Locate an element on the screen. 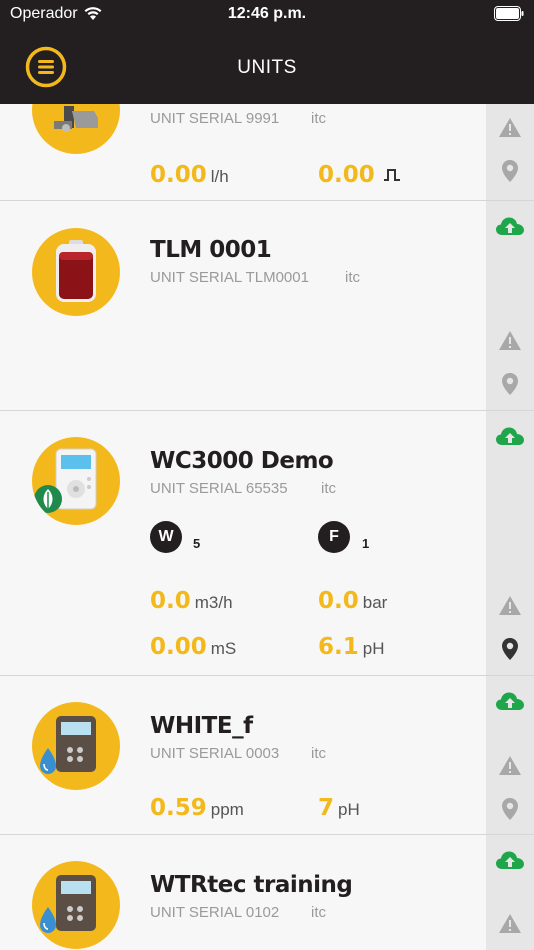  unit-serial: UNIT SERIAL TLM0001 is located at coordinates (229, 277).